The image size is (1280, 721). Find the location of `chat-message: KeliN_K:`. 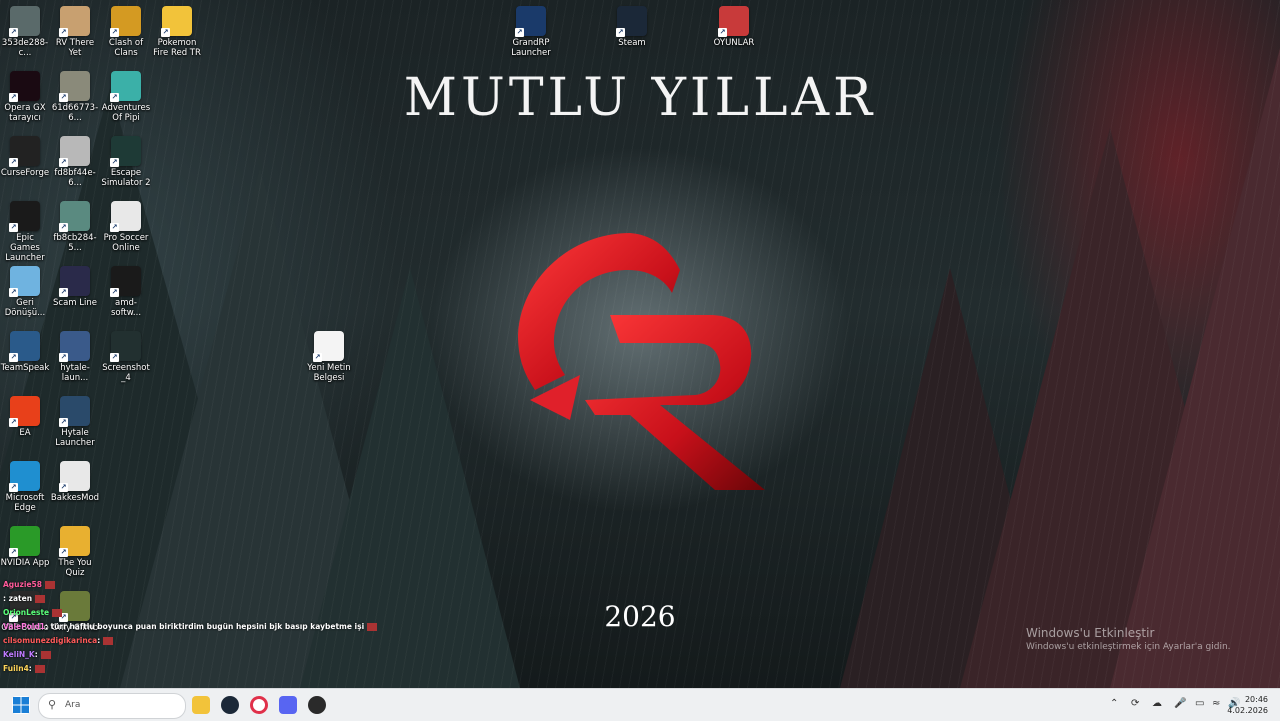

chat-message: KeliN_K: is located at coordinates (163, 655).